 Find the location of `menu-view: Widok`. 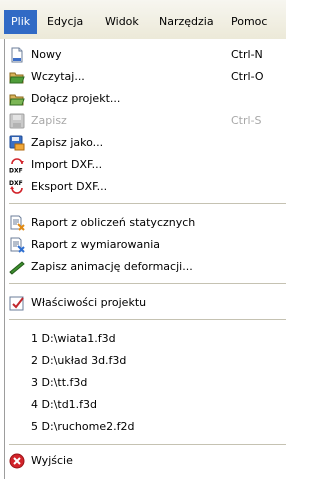

menu-view: Widok is located at coordinates (122, 22).